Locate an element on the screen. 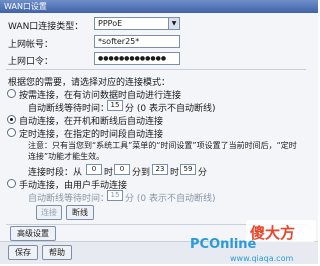  account-input: *softer25* is located at coordinates (137, 41).